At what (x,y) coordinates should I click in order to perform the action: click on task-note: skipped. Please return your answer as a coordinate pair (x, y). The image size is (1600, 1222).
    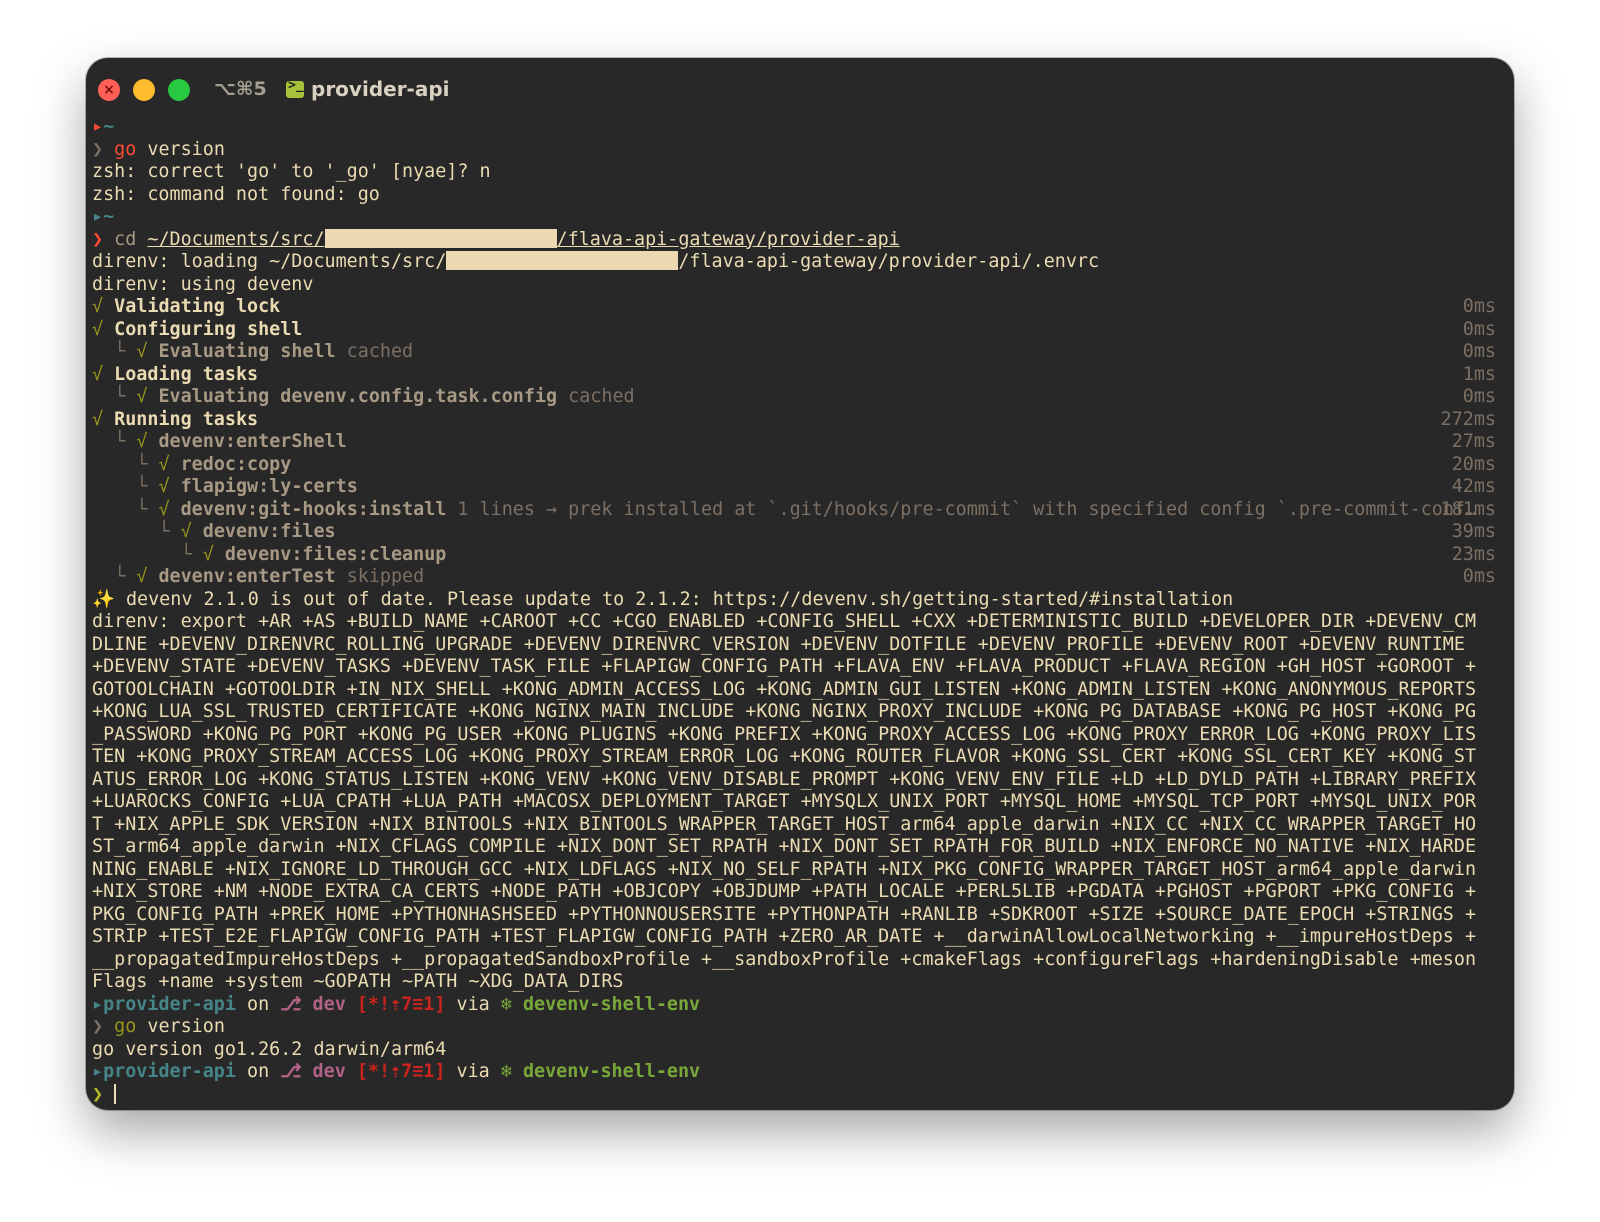
    Looking at the image, I should click on (380, 576).